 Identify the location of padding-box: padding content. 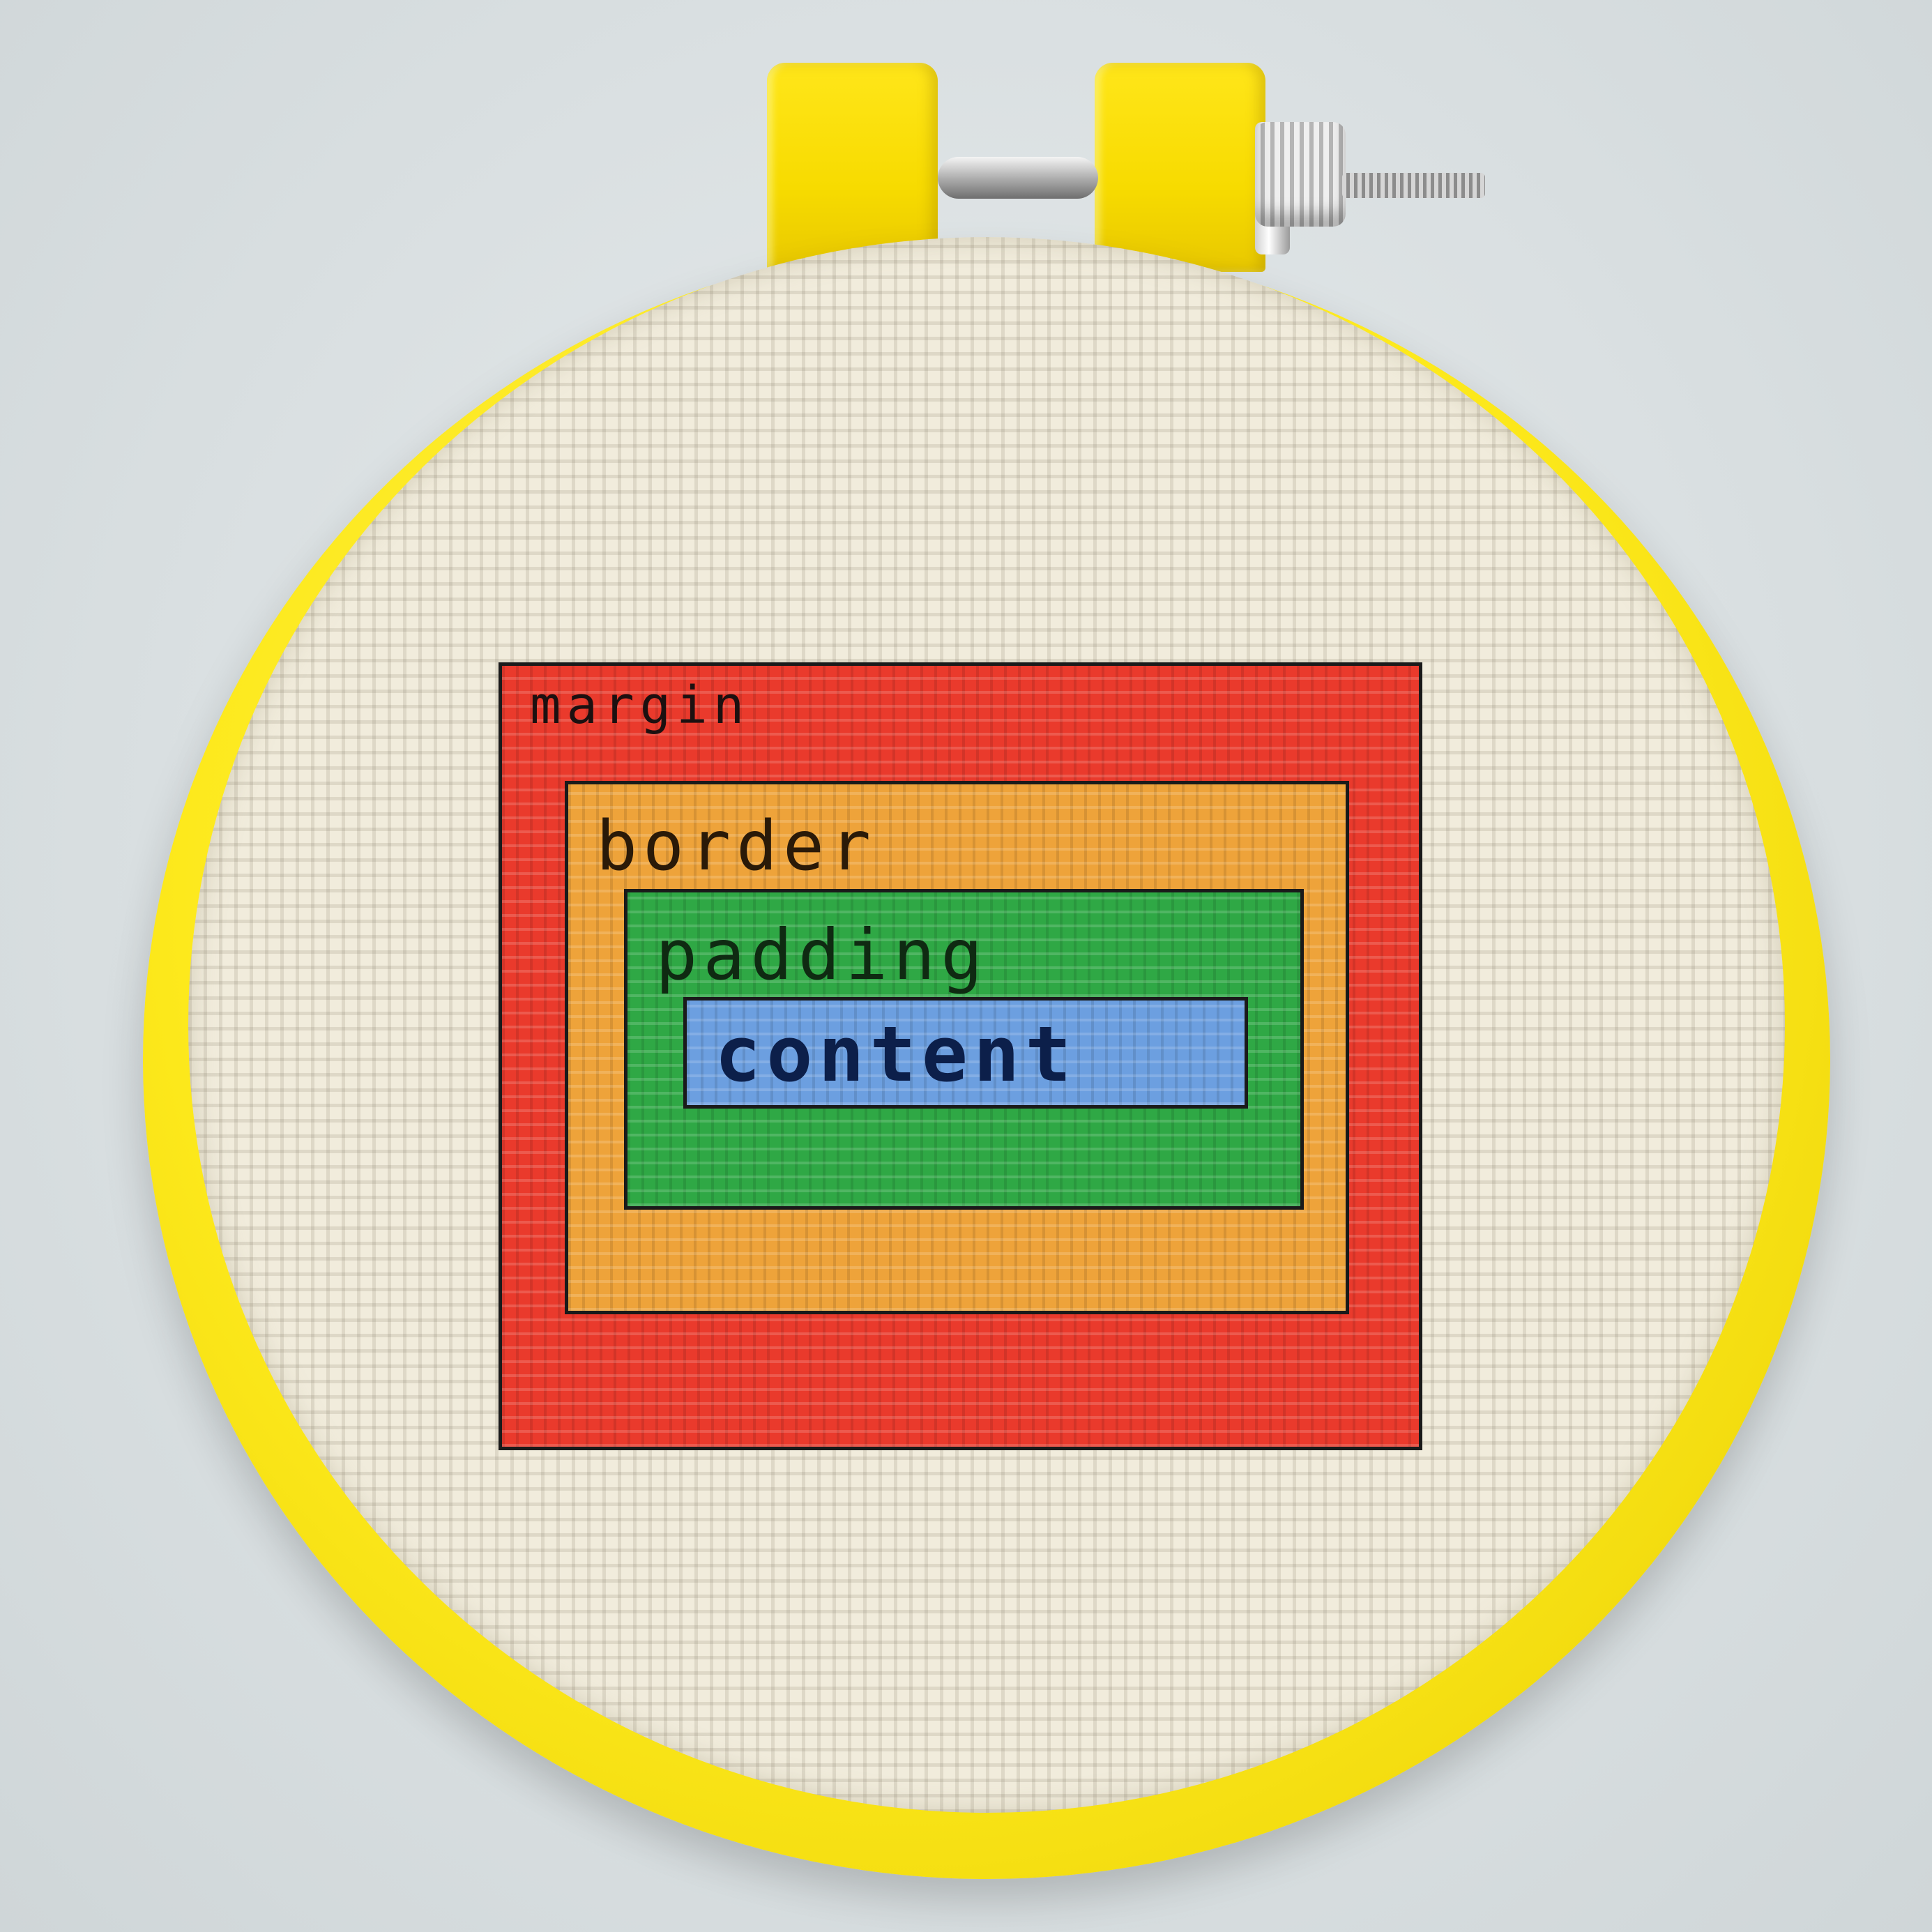
(964, 1049).